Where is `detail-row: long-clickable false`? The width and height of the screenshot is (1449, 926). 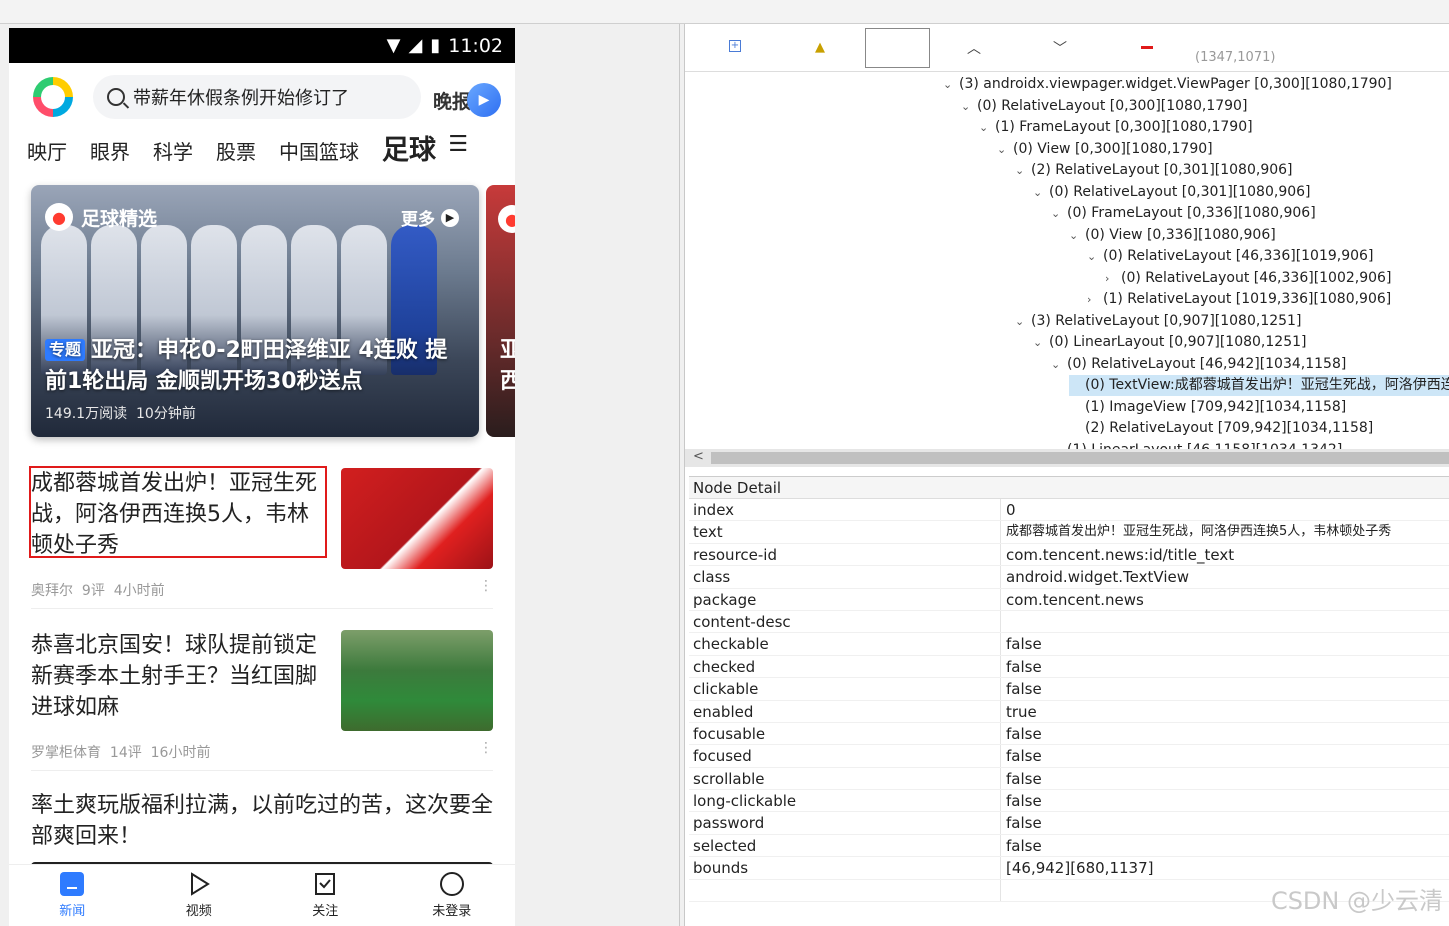 detail-row: long-clickable false is located at coordinates (1069, 801).